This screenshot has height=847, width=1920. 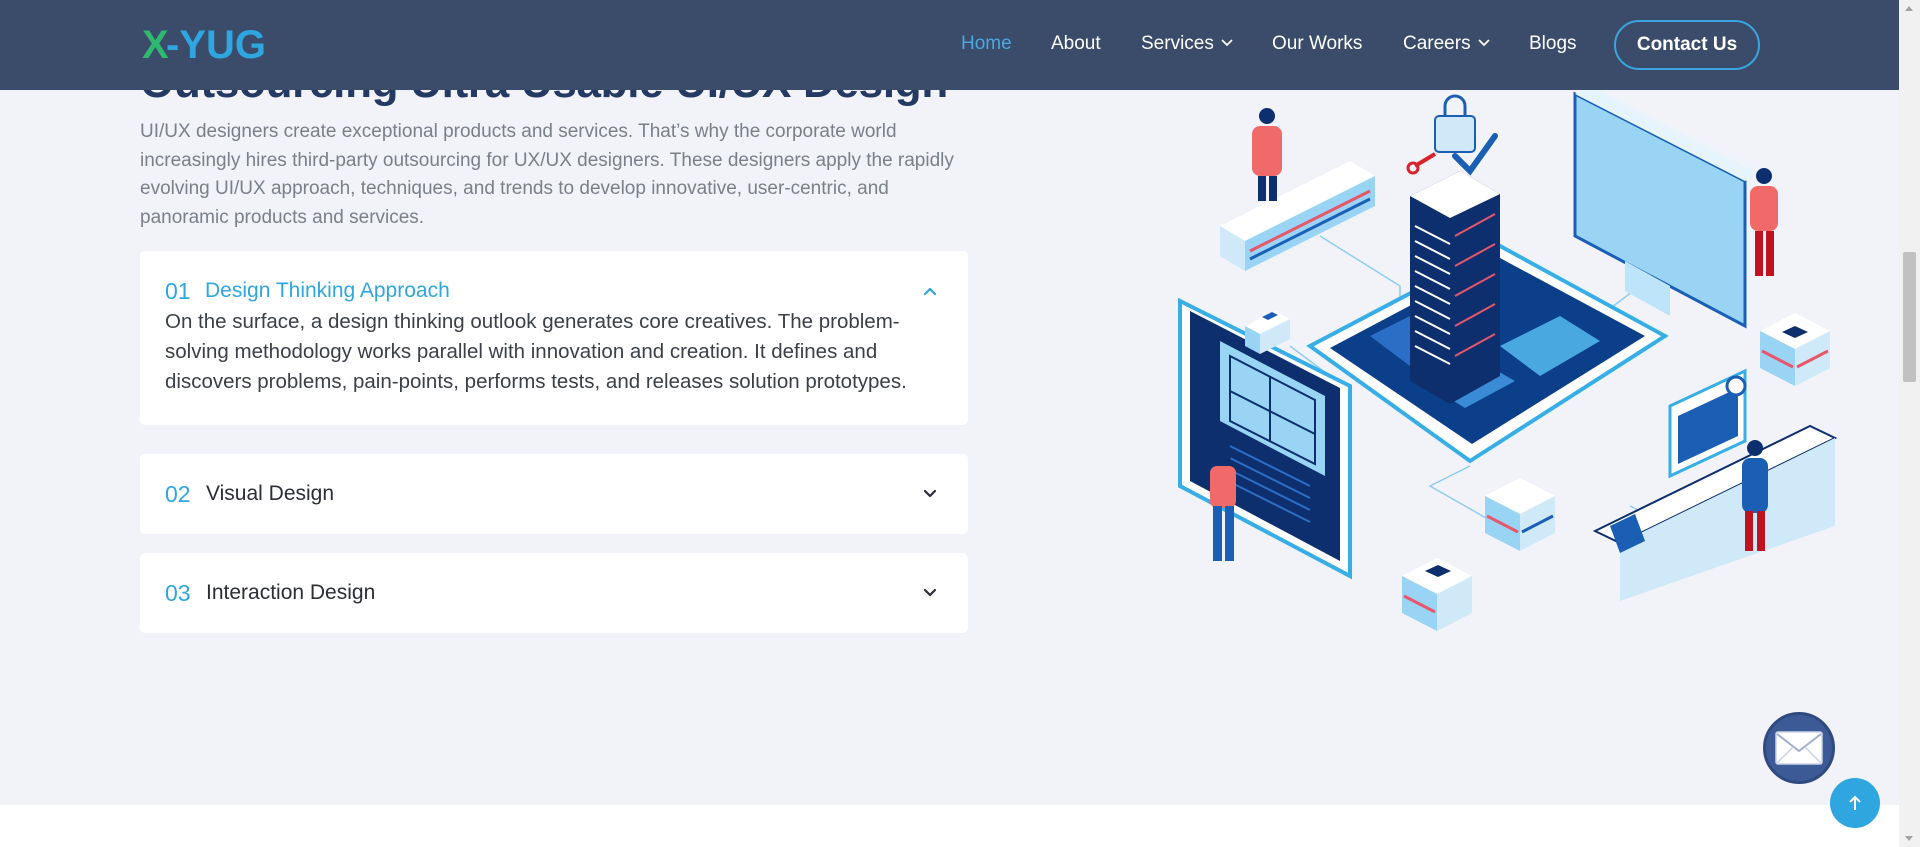 What do you see at coordinates (1909, 423) in the screenshot?
I see `page-scrollbar` at bounding box center [1909, 423].